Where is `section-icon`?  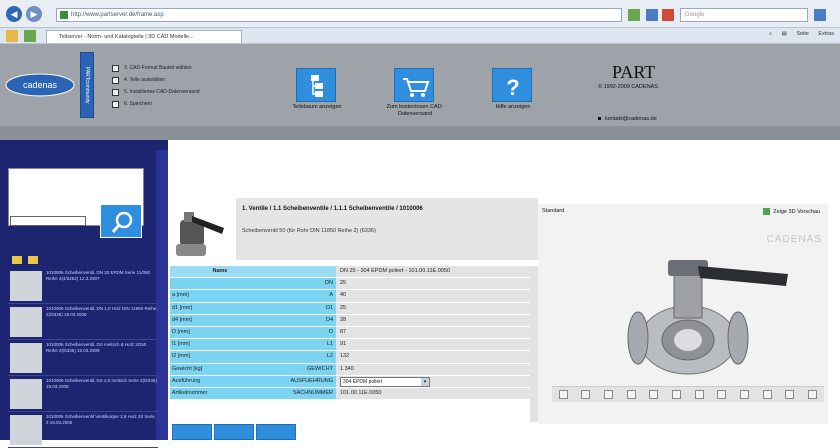
section-icon is located at coordinates (790, 394).